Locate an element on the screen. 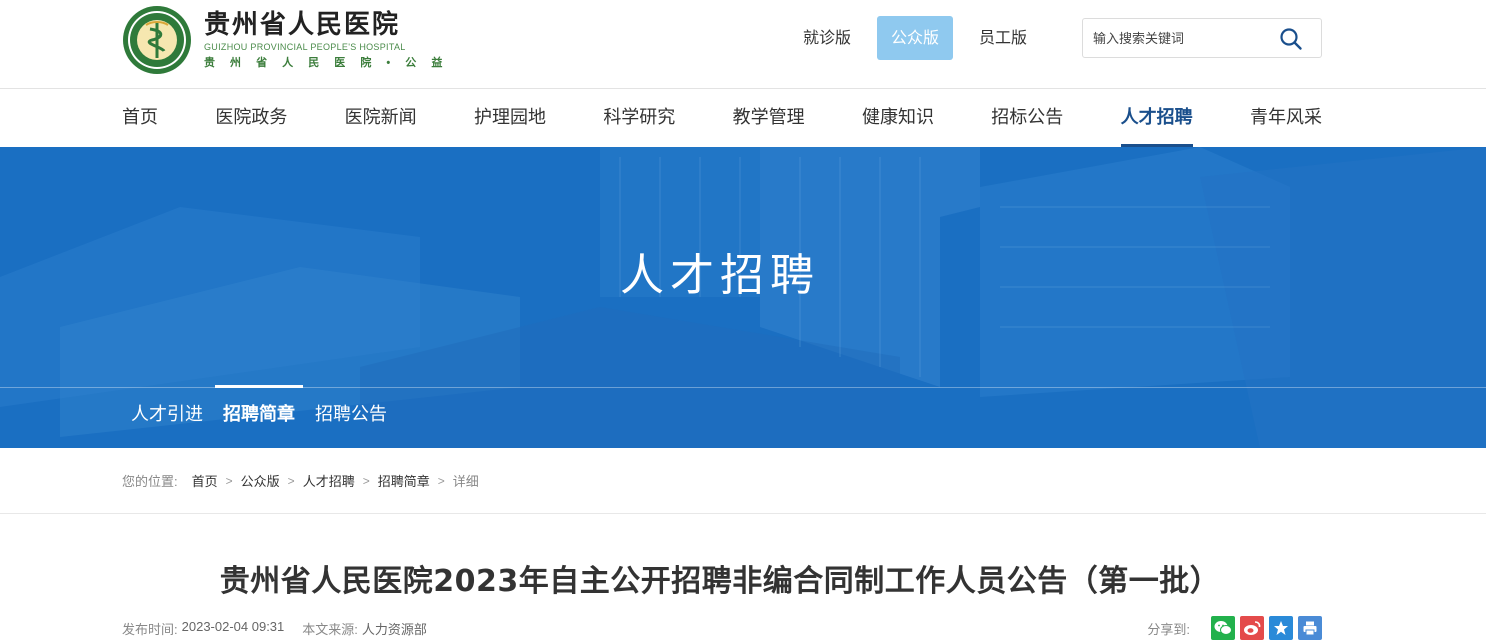 The height and width of the screenshot is (643, 1486). nav-item-health: 健康知识 is located at coordinates (898, 118).